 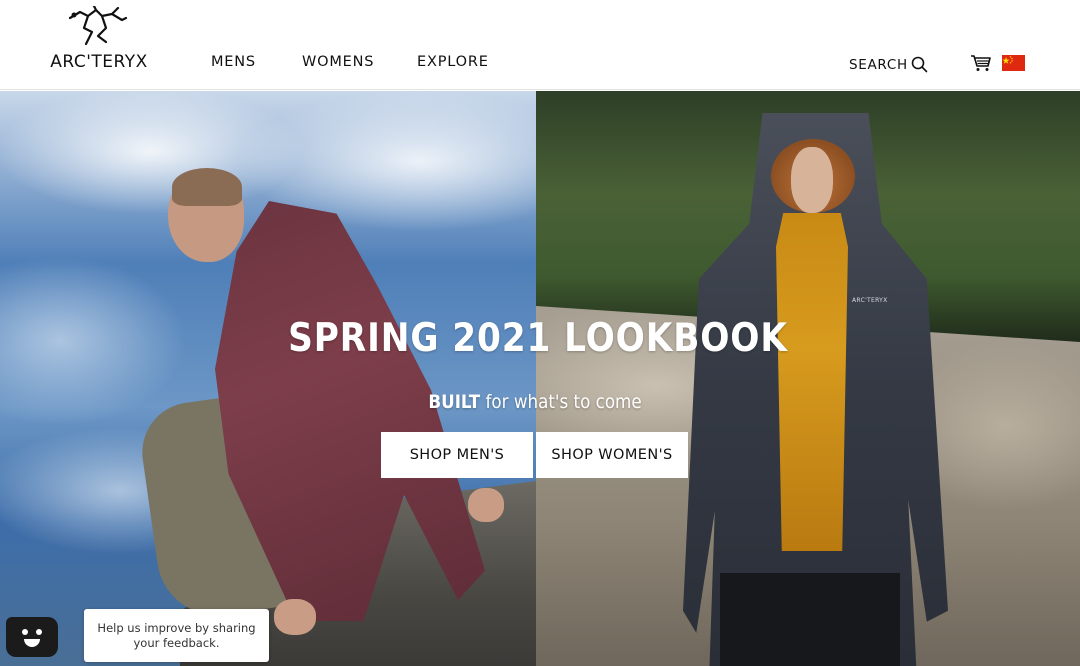 What do you see at coordinates (538, 338) in the screenshot?
I see `hero-headline: SPRING 2021 LOOKBOOK` at bounding box center [538, 338].